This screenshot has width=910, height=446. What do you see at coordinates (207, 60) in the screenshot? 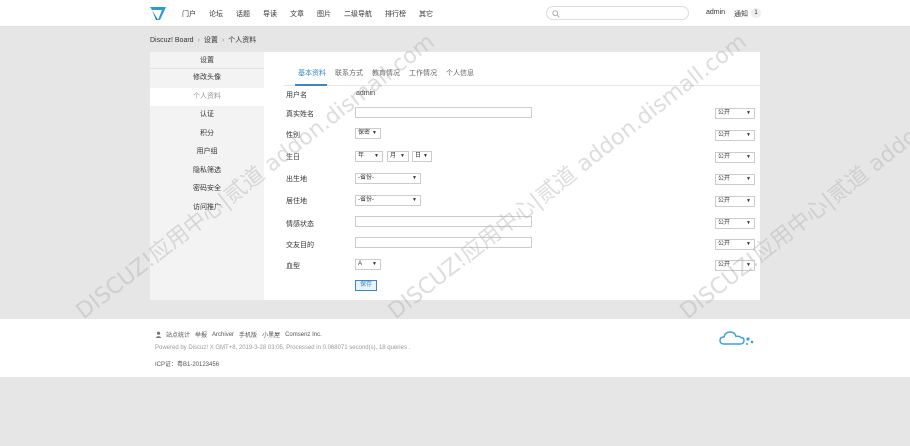
I see `sidebar-title: 设置` at bounding box center [207, 60].